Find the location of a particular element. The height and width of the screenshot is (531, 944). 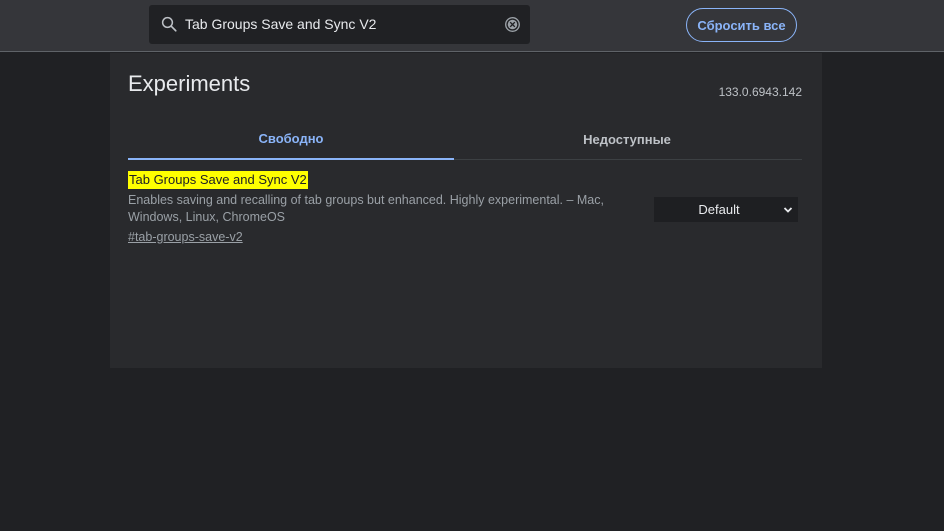

version-label: 133.0.6943.142 is located at coordinates (760, 92).